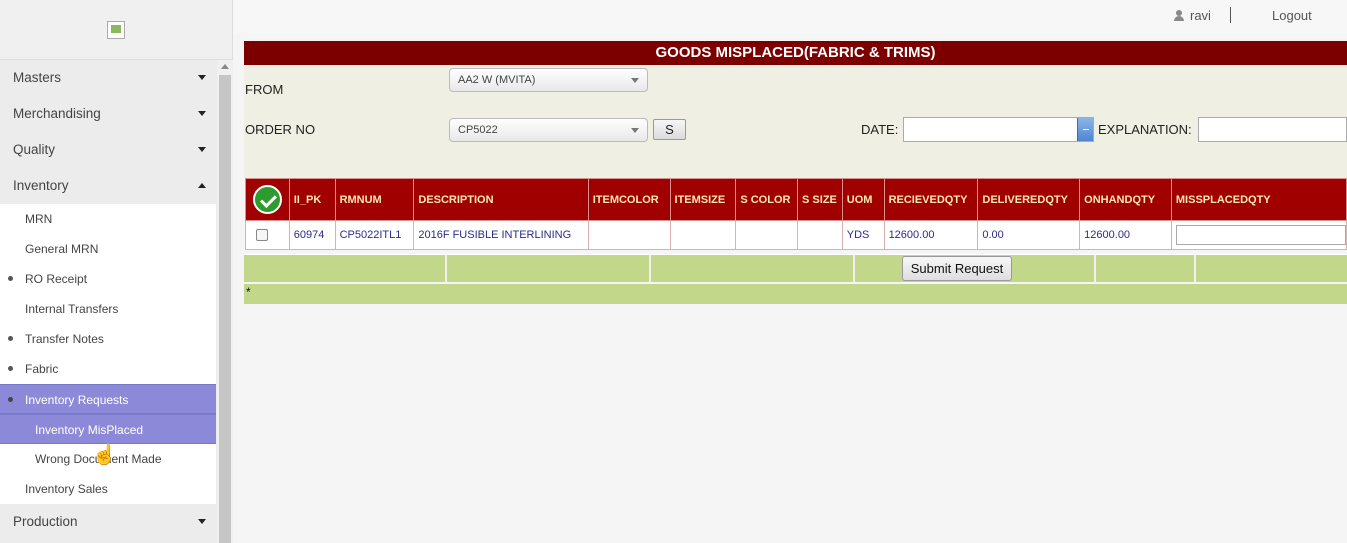 Image resolution: width=1347 pixels, height=543 pixels. Describe the element at coordinates (548, 80) in the screenshot. I see `from-select: AA2 W (MVITA)` at that location.